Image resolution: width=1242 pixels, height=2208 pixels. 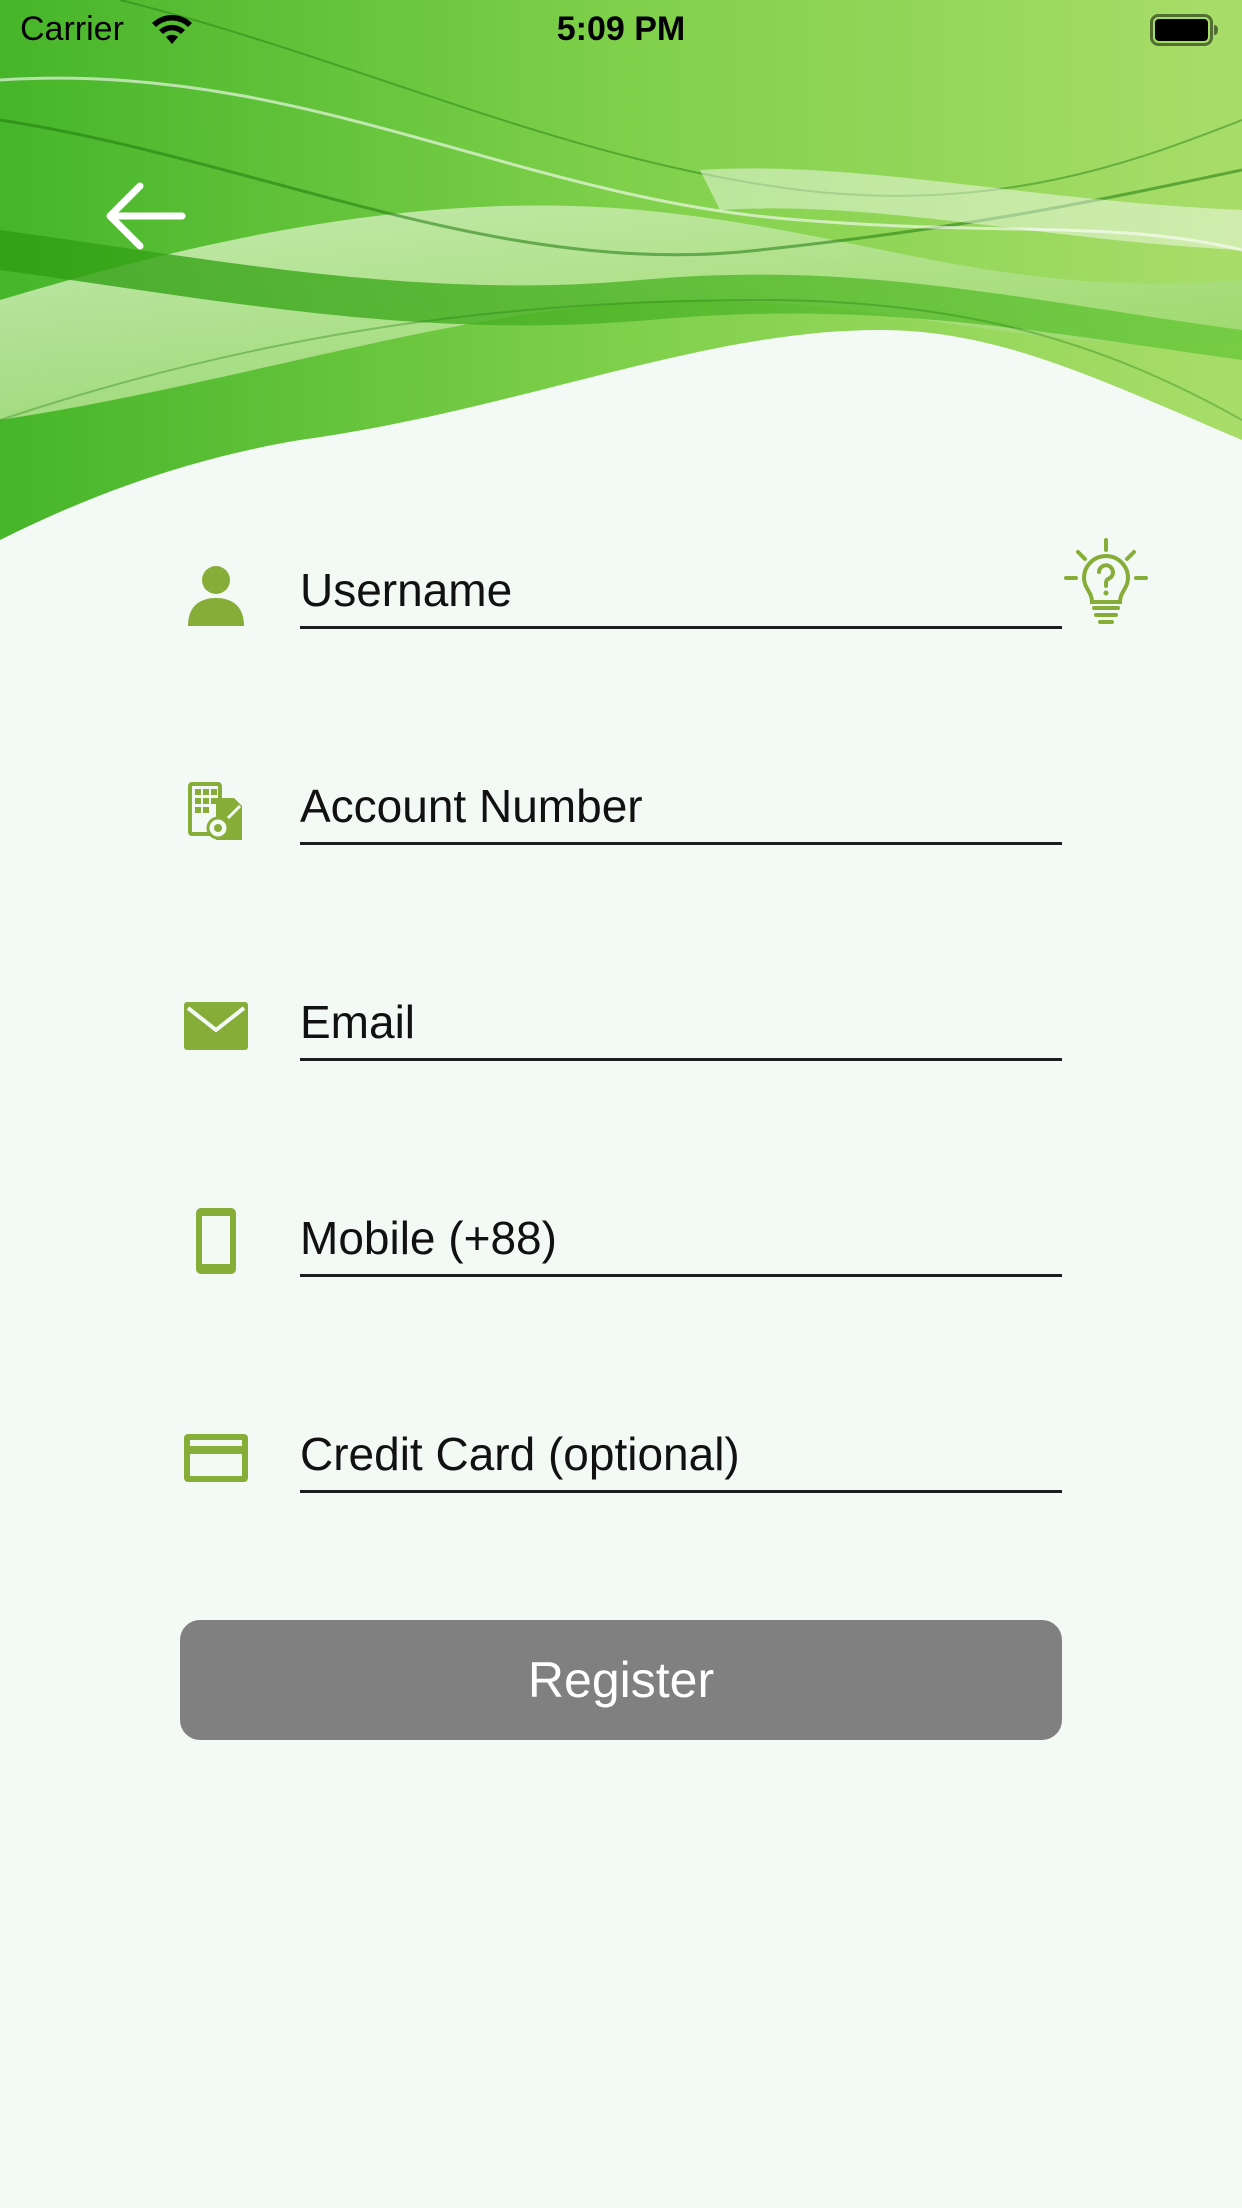 I want to click on account-number-row, so click(x=621, y=807).